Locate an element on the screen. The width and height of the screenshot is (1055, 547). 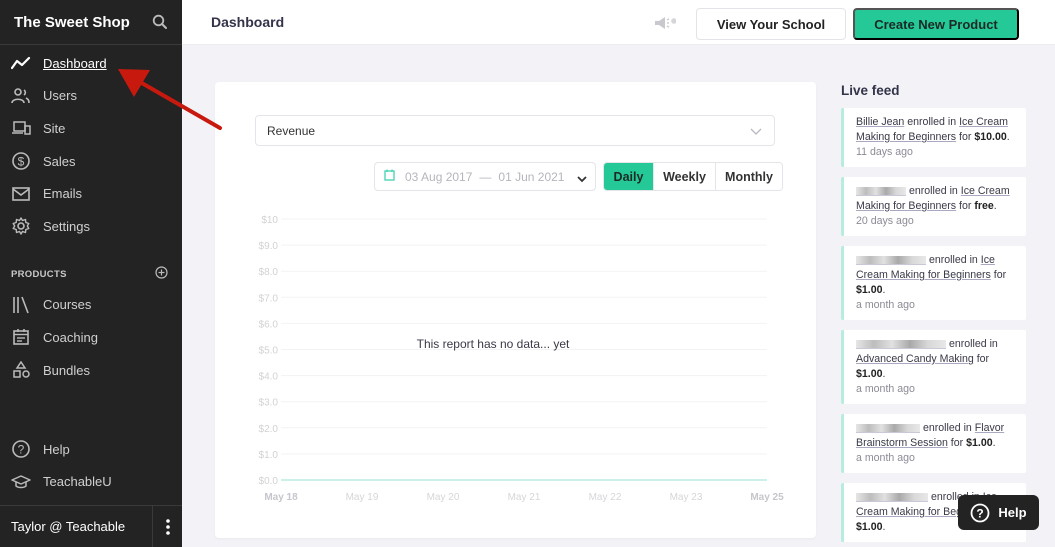
feed-user-link: Billie Jean is located at coordinates (880, 122).